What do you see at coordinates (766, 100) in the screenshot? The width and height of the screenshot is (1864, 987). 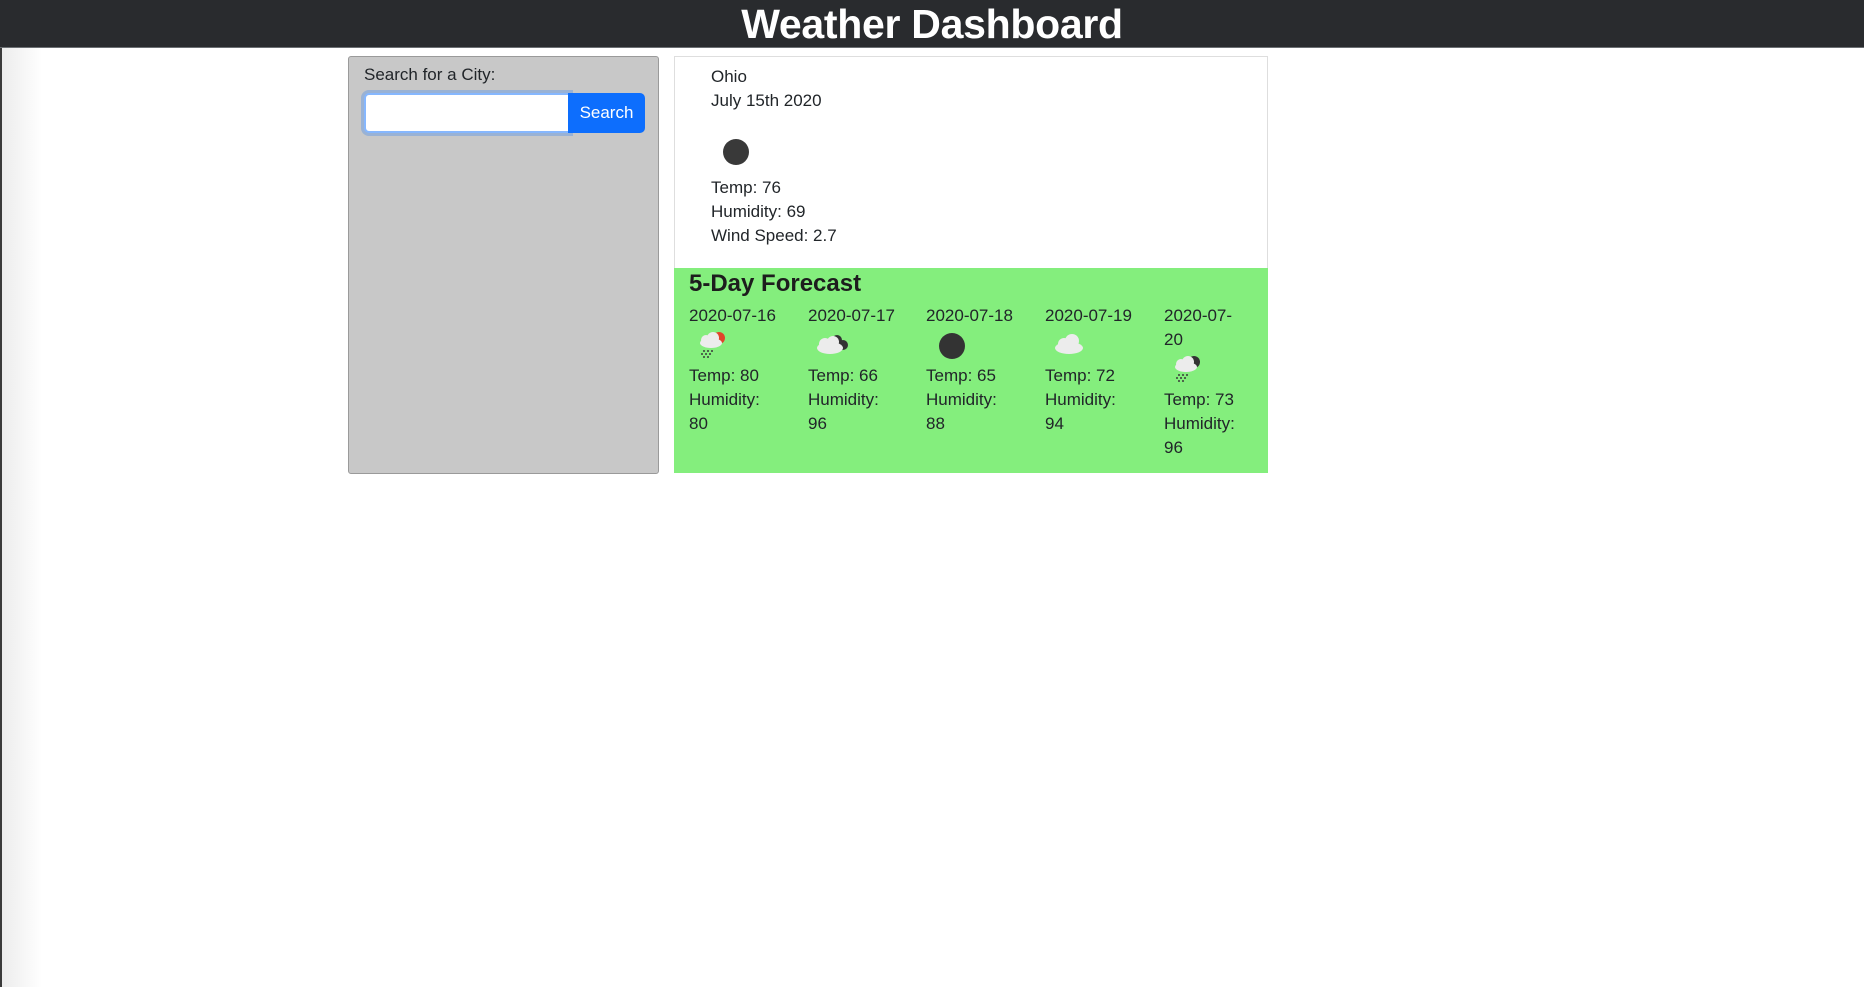 I see `current-date: July 15th 2020` at bounding box center [766, 100].